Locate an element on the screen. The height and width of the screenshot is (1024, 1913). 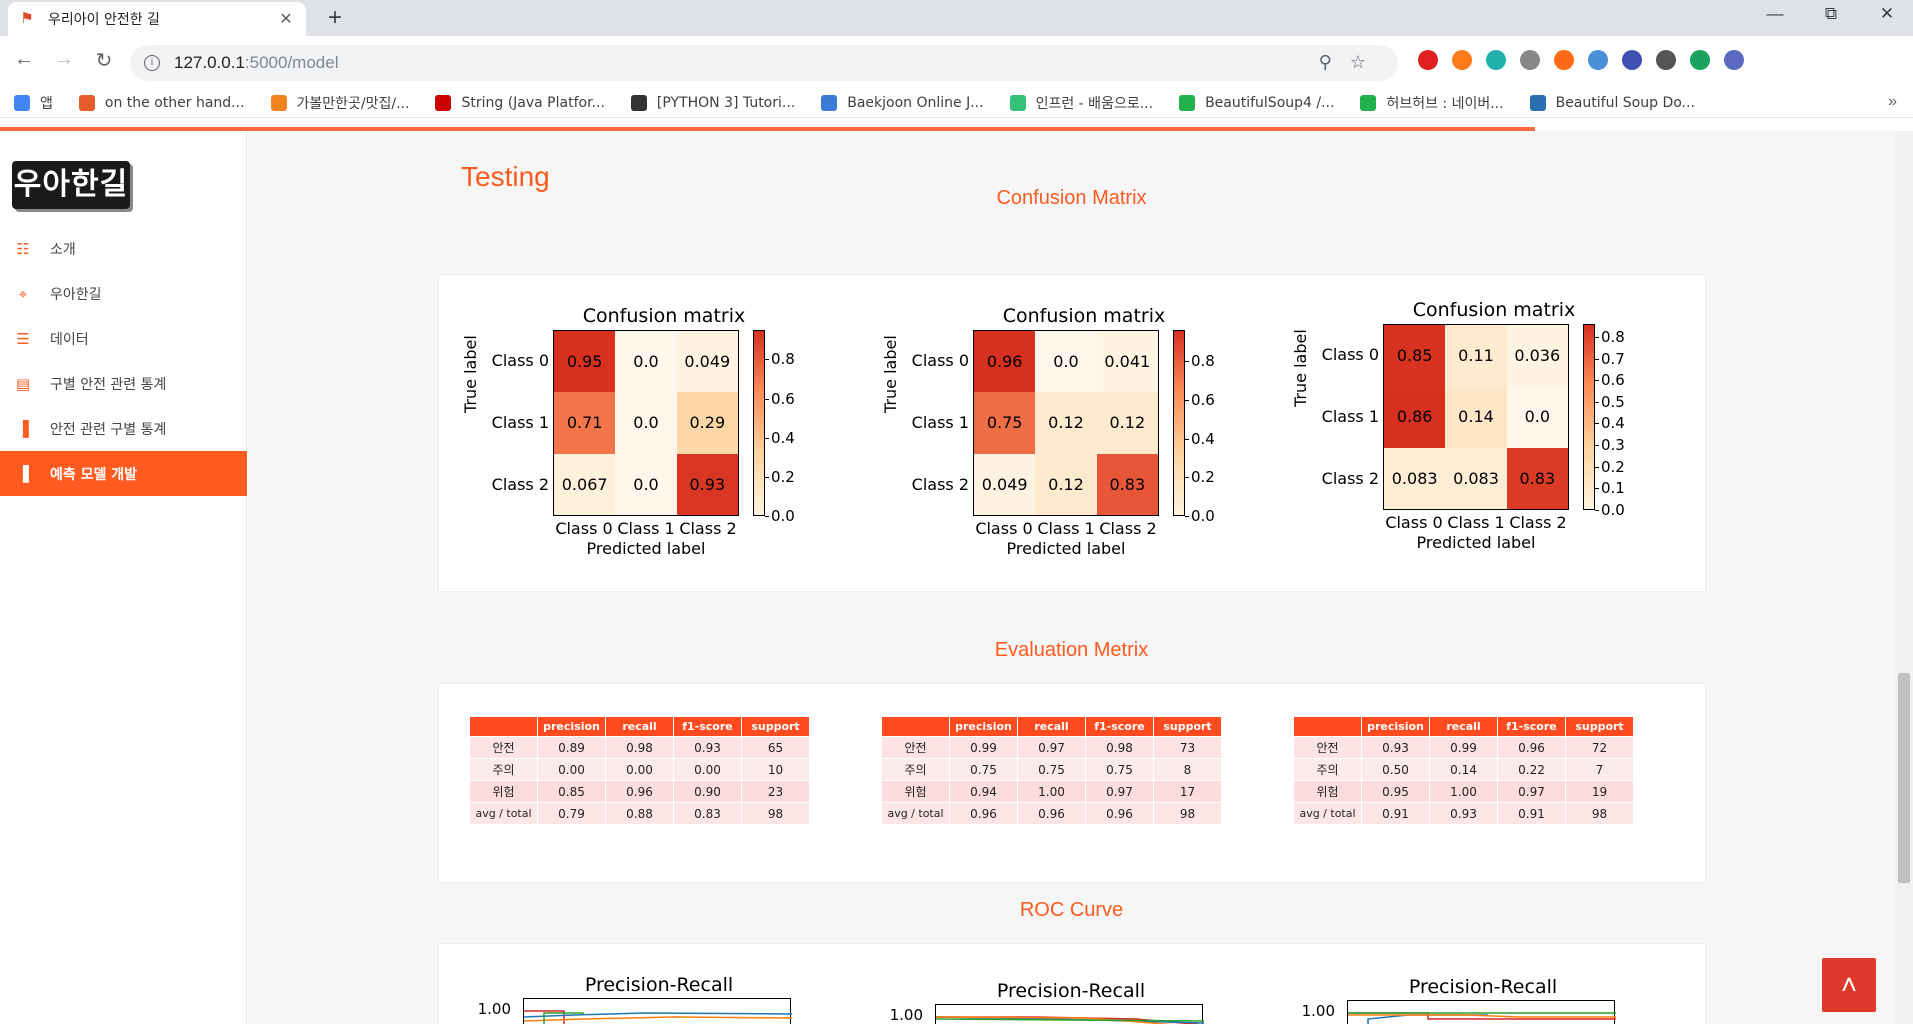
chevron-up-icon: ˄ is located at coordinates (1849, 984).